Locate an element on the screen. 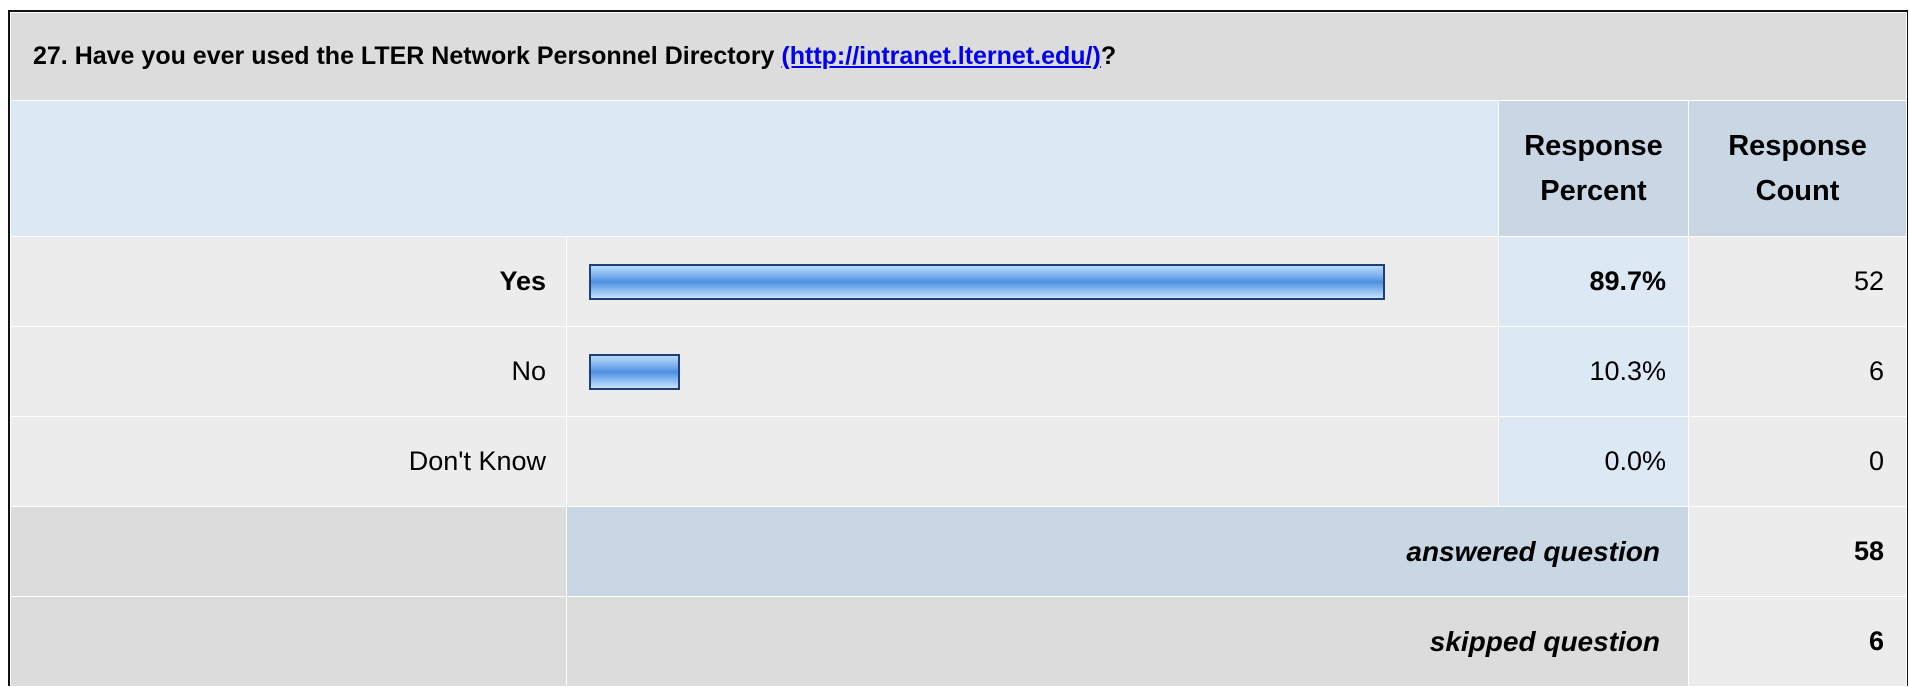 The width and height of the screenshot is (1909, 687). skipped-row: skipped question 6 is located at coordinates (959, 641).